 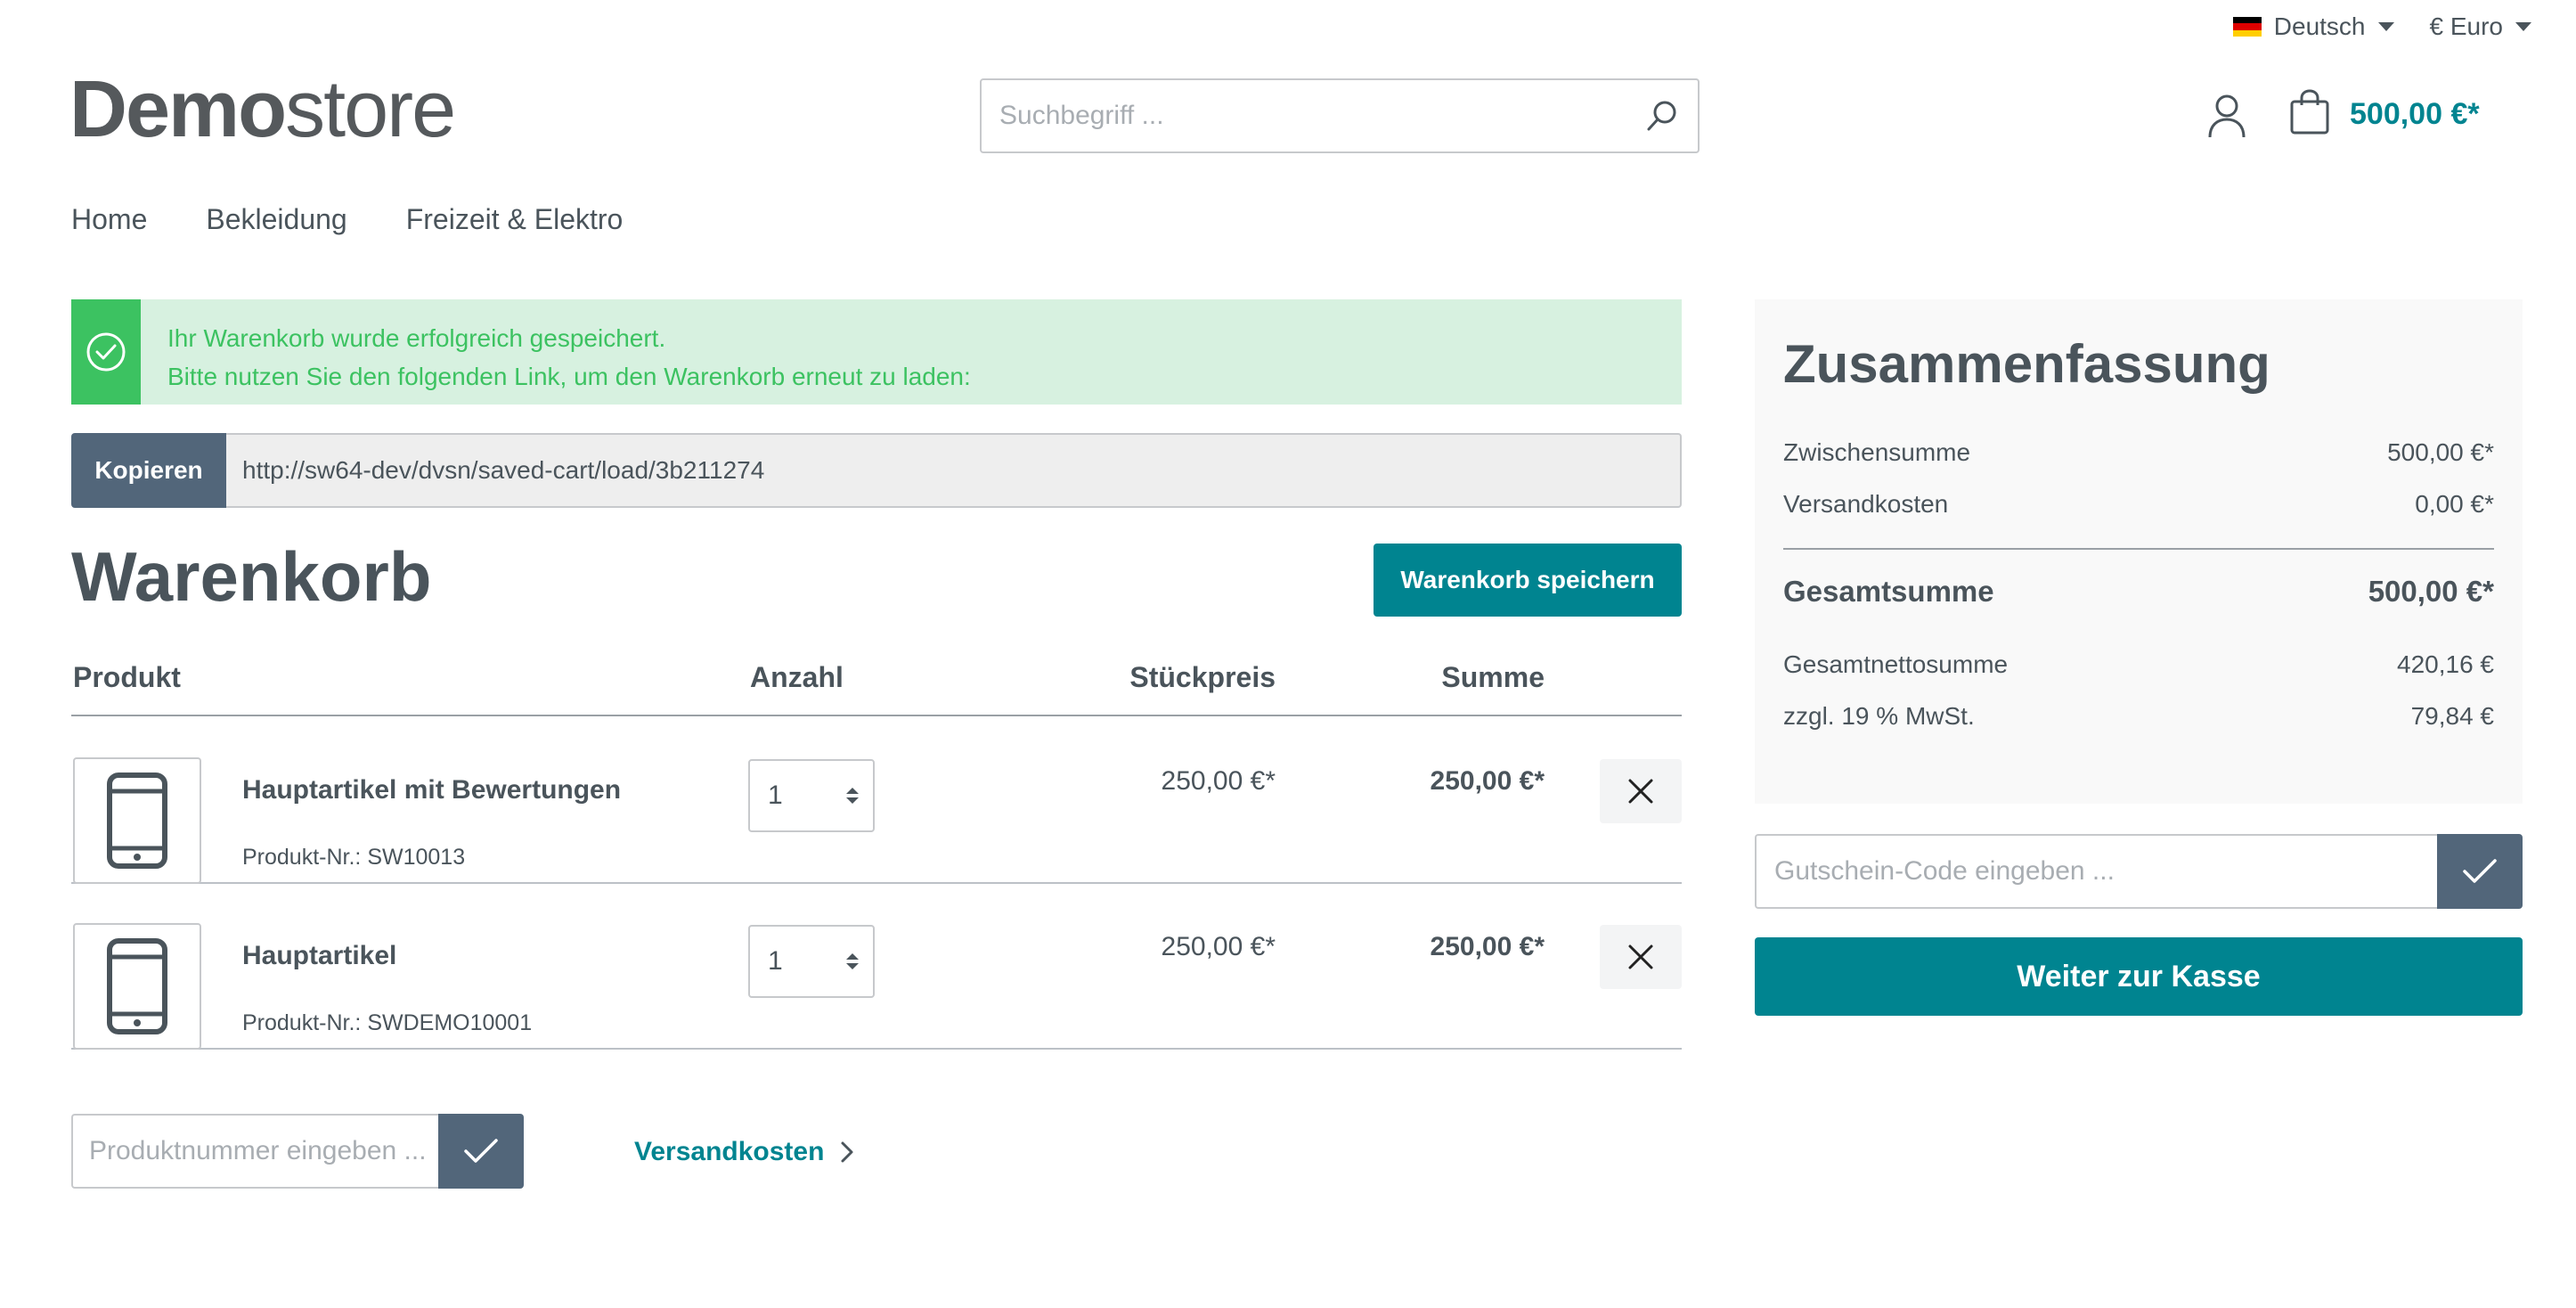 I want to click on add-product-form, so click(x=297, y=1151).